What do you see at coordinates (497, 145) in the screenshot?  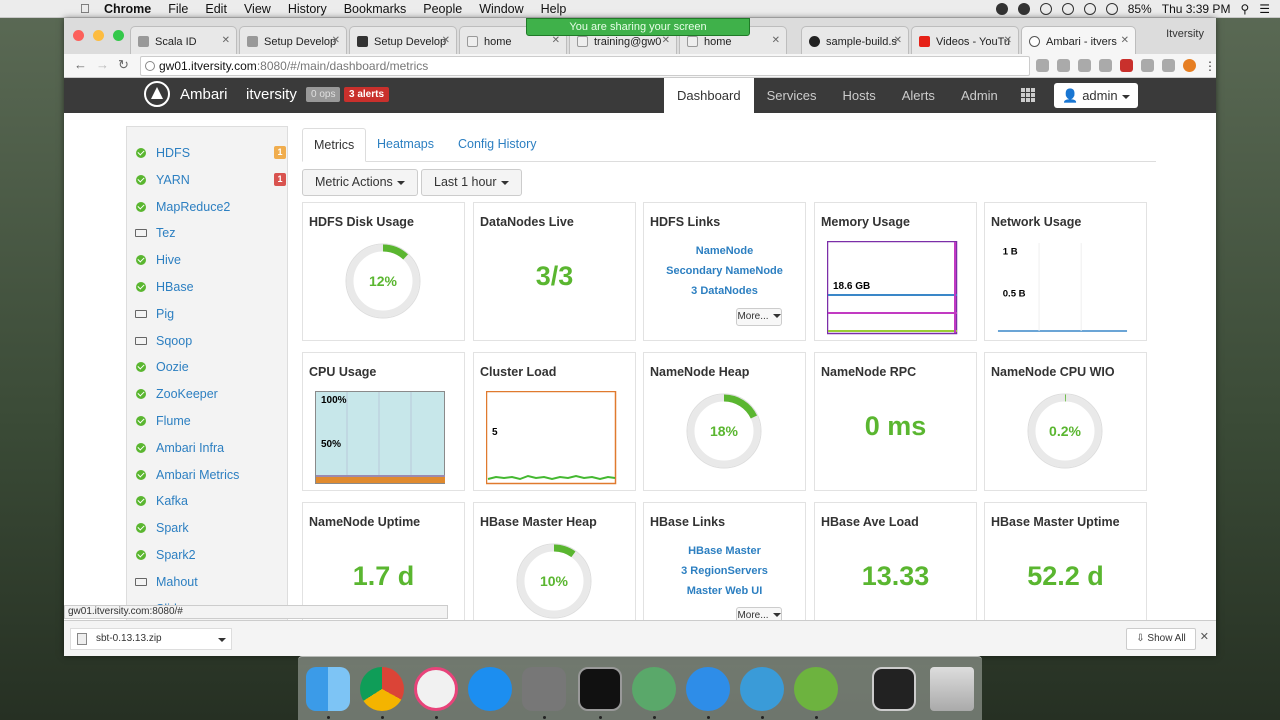 I see `tab-config-history: Config History` at bounding box center [497, 145].